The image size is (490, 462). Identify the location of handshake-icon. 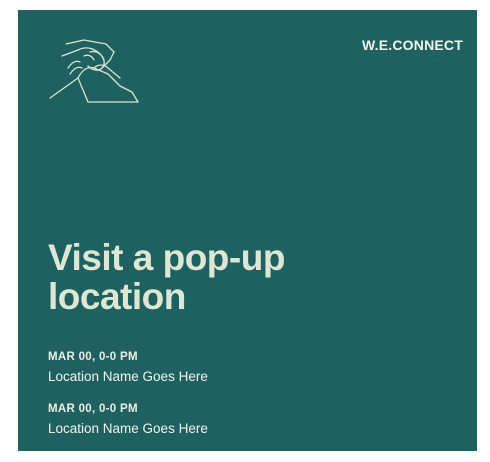
(94, 71).